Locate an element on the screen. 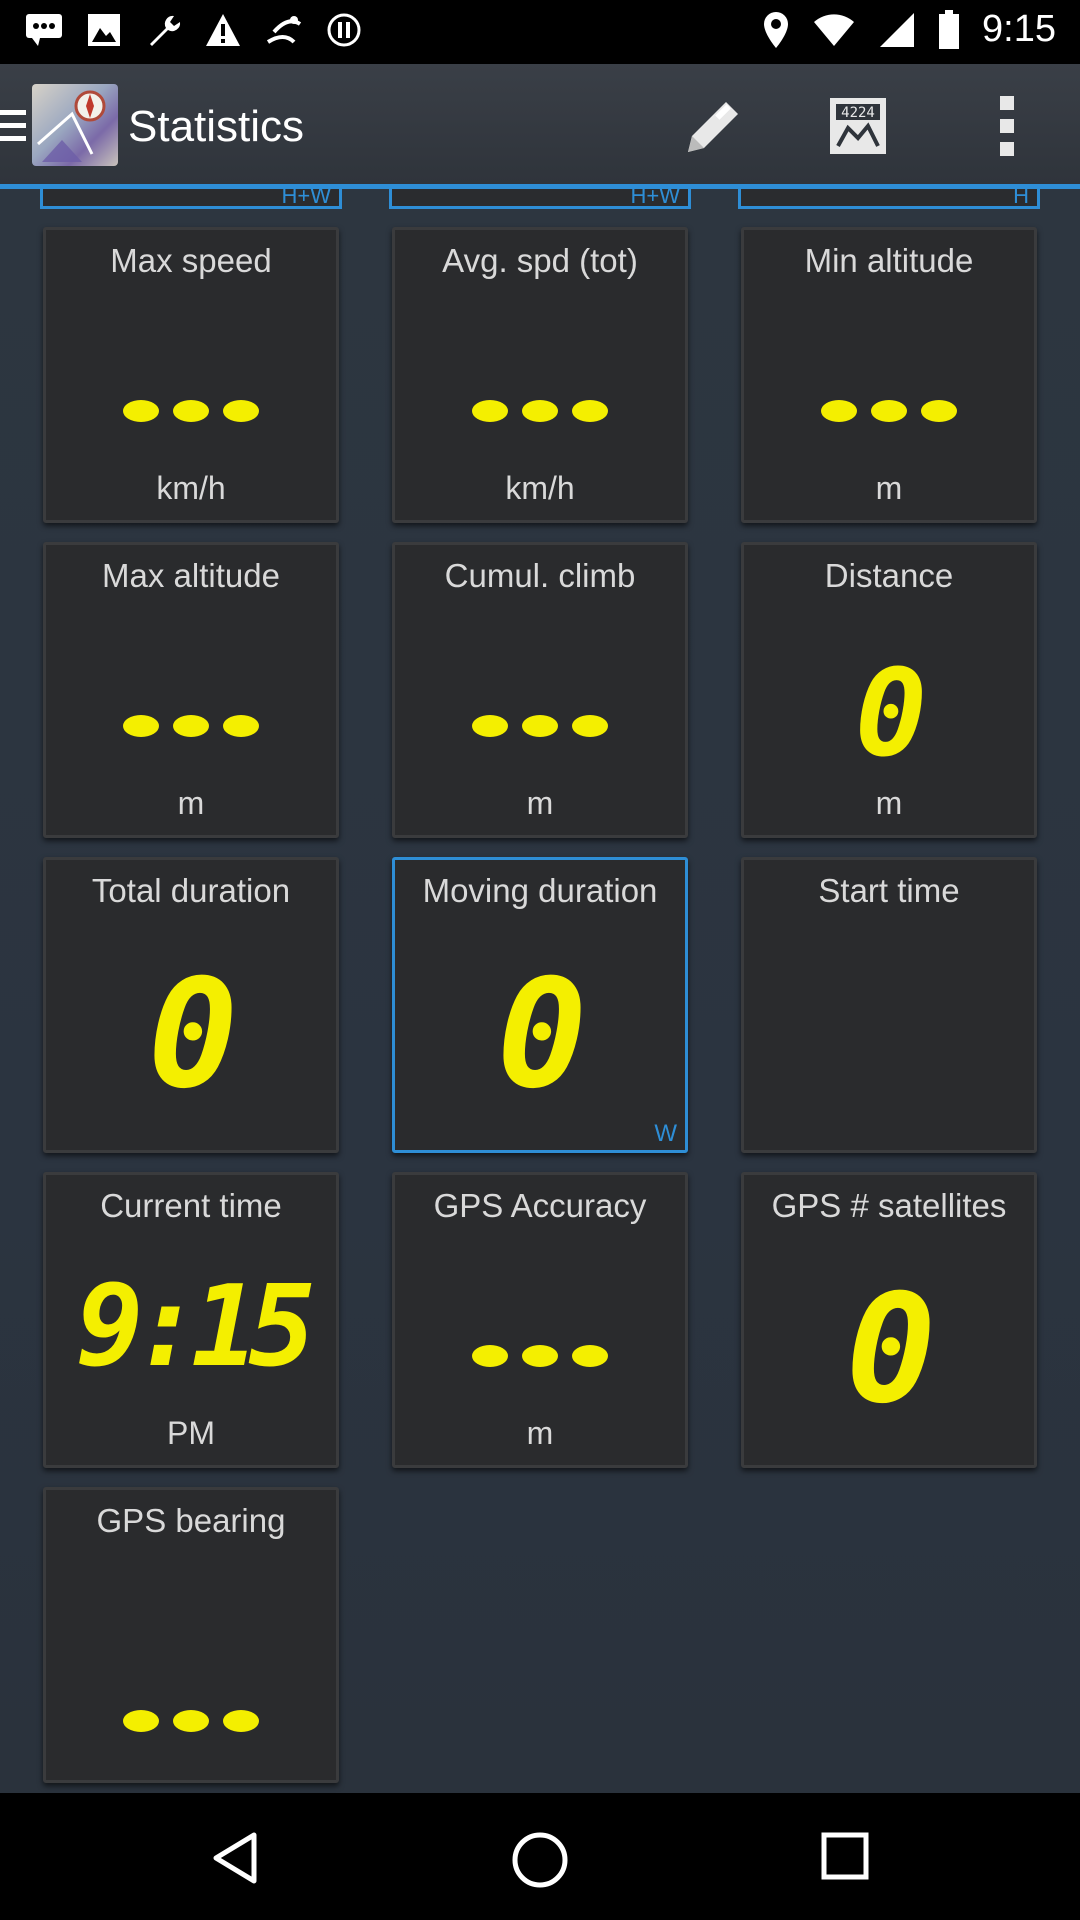 This screenshot has height=1920, width=1080. edit-pencil-icon is located at coordinates (712, 128).